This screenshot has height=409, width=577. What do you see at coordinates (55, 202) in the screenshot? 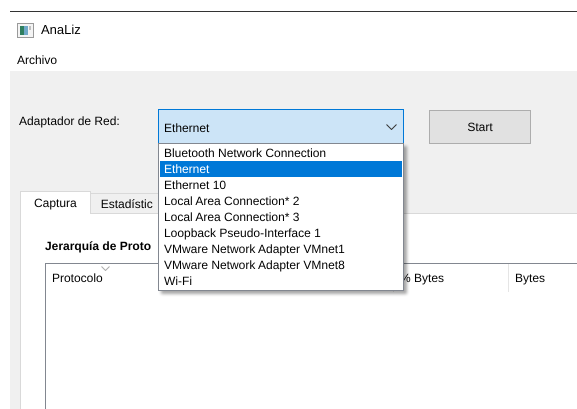
I see `tab: Captura` at bounding box center [55, 202].